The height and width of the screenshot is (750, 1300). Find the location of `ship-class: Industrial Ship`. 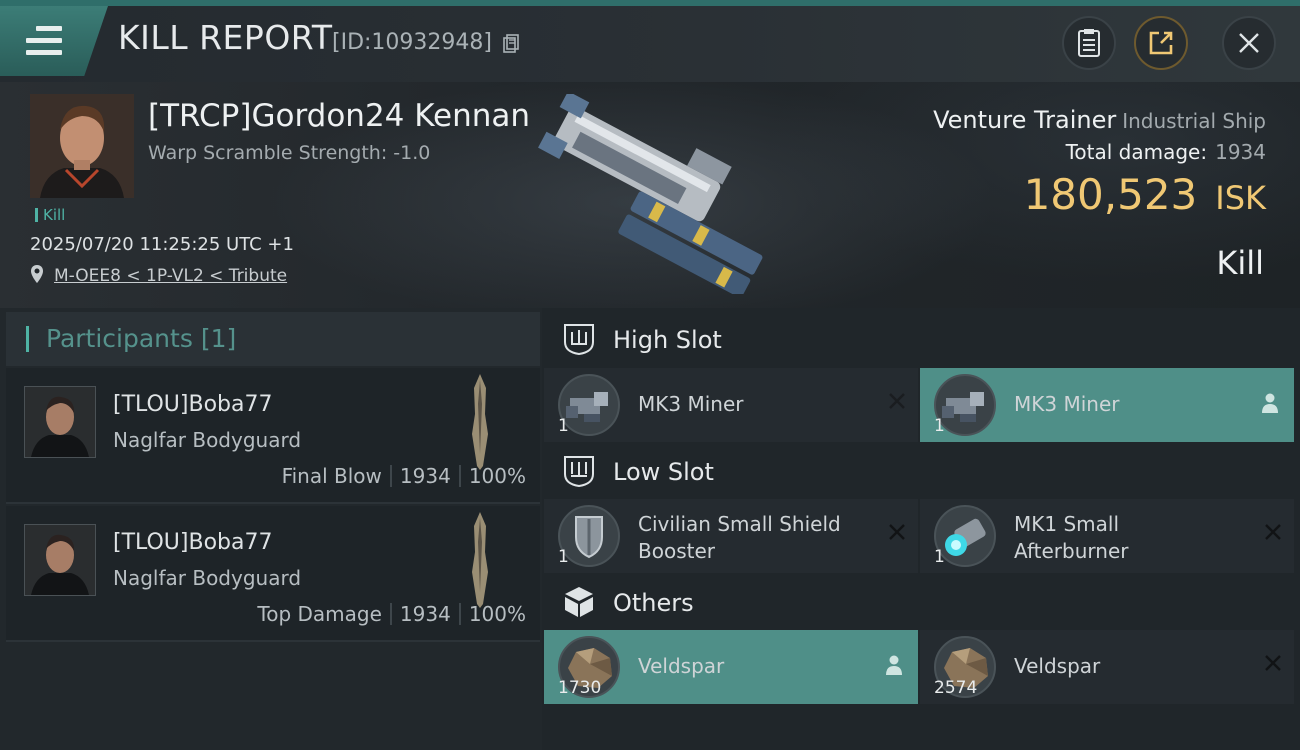

ship-class: Industrial Ship is located at coordinates (1194, 121).